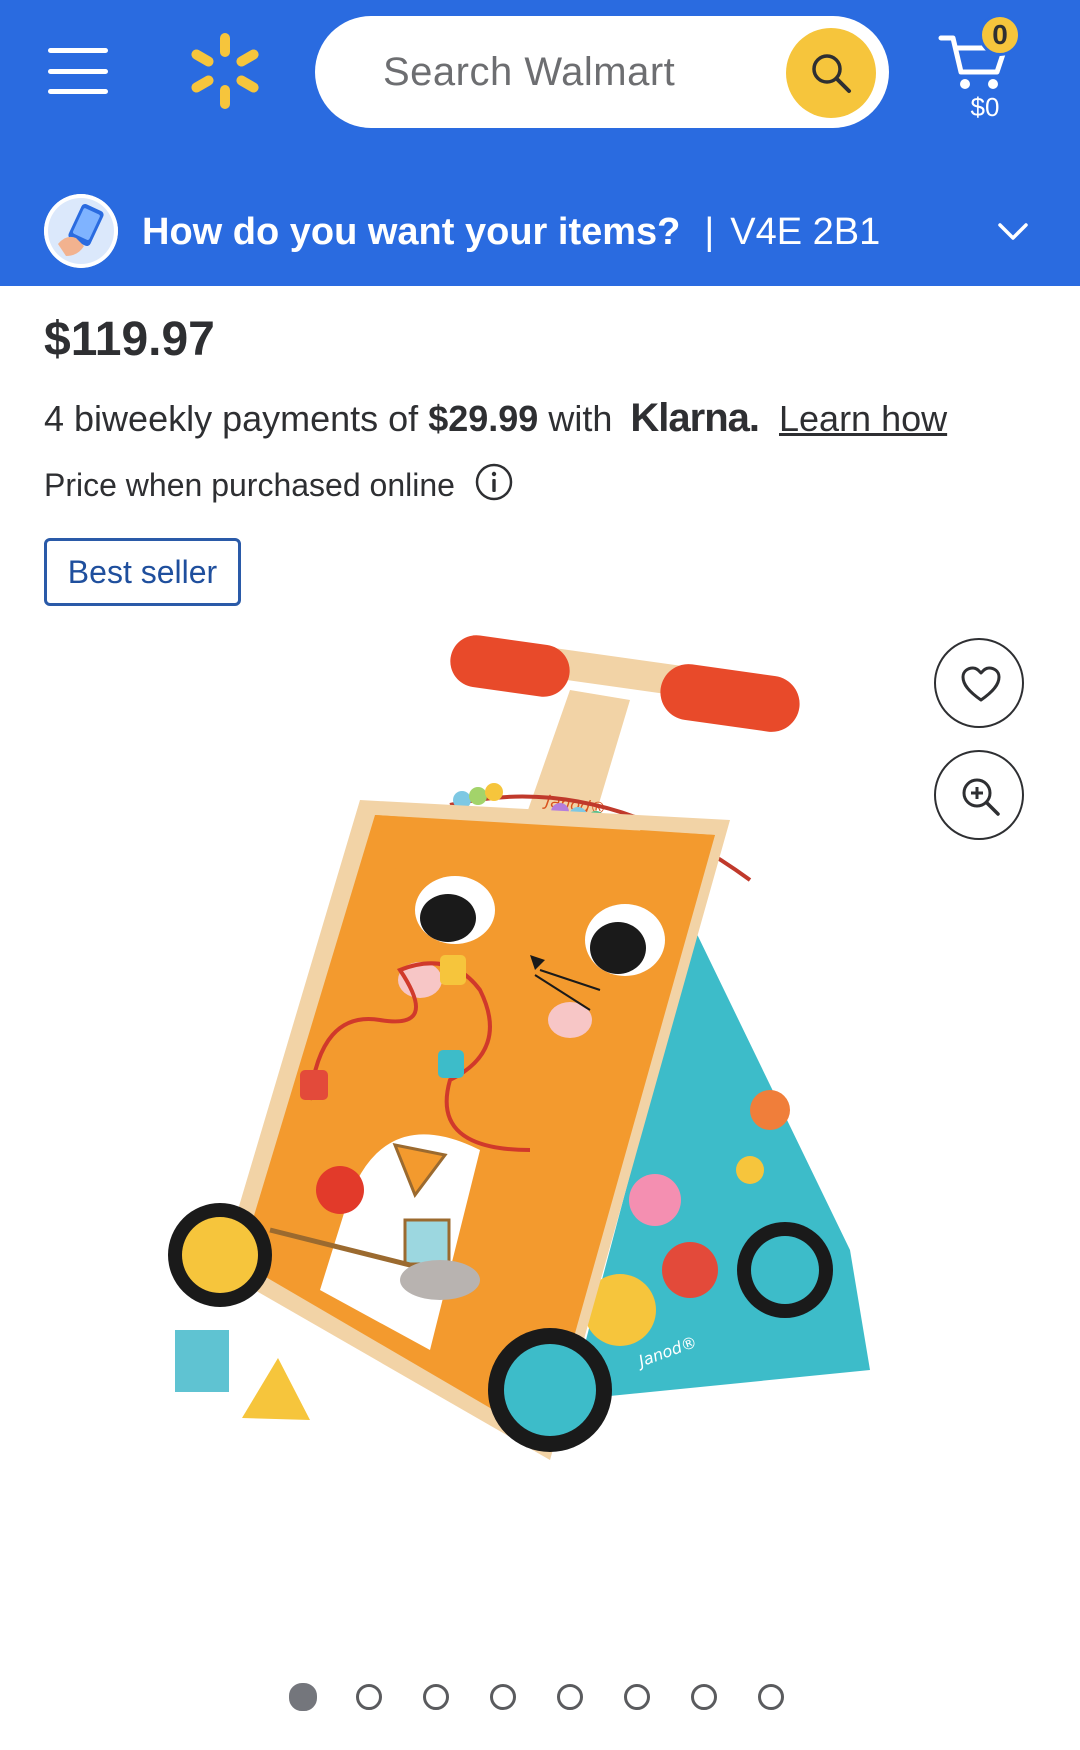 The width and height of the screenshot is (1080, 1750). What do you see at coordinates (805, 232) in the screenshot?
I see `postal-code: V4E 2B1` at bounding box center [805, 232].